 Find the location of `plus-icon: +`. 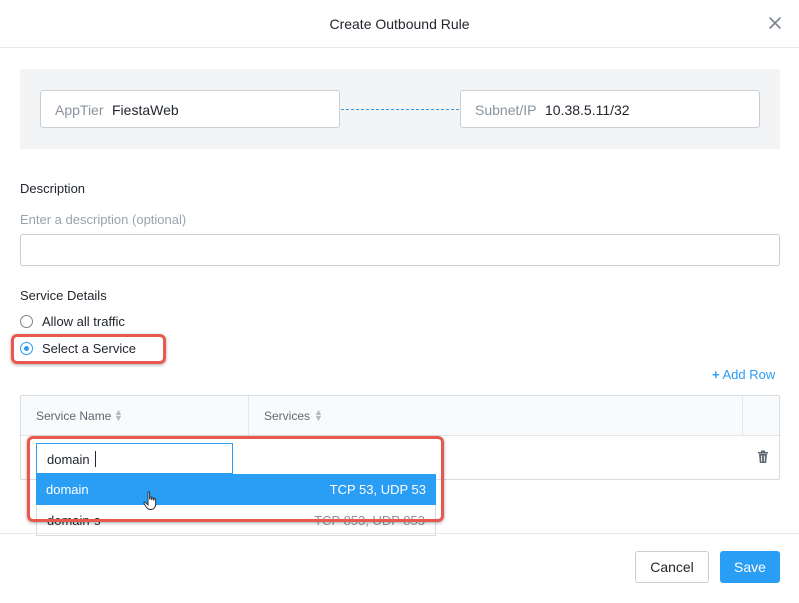

plus-icon: + is located at coordinates (716, 374).